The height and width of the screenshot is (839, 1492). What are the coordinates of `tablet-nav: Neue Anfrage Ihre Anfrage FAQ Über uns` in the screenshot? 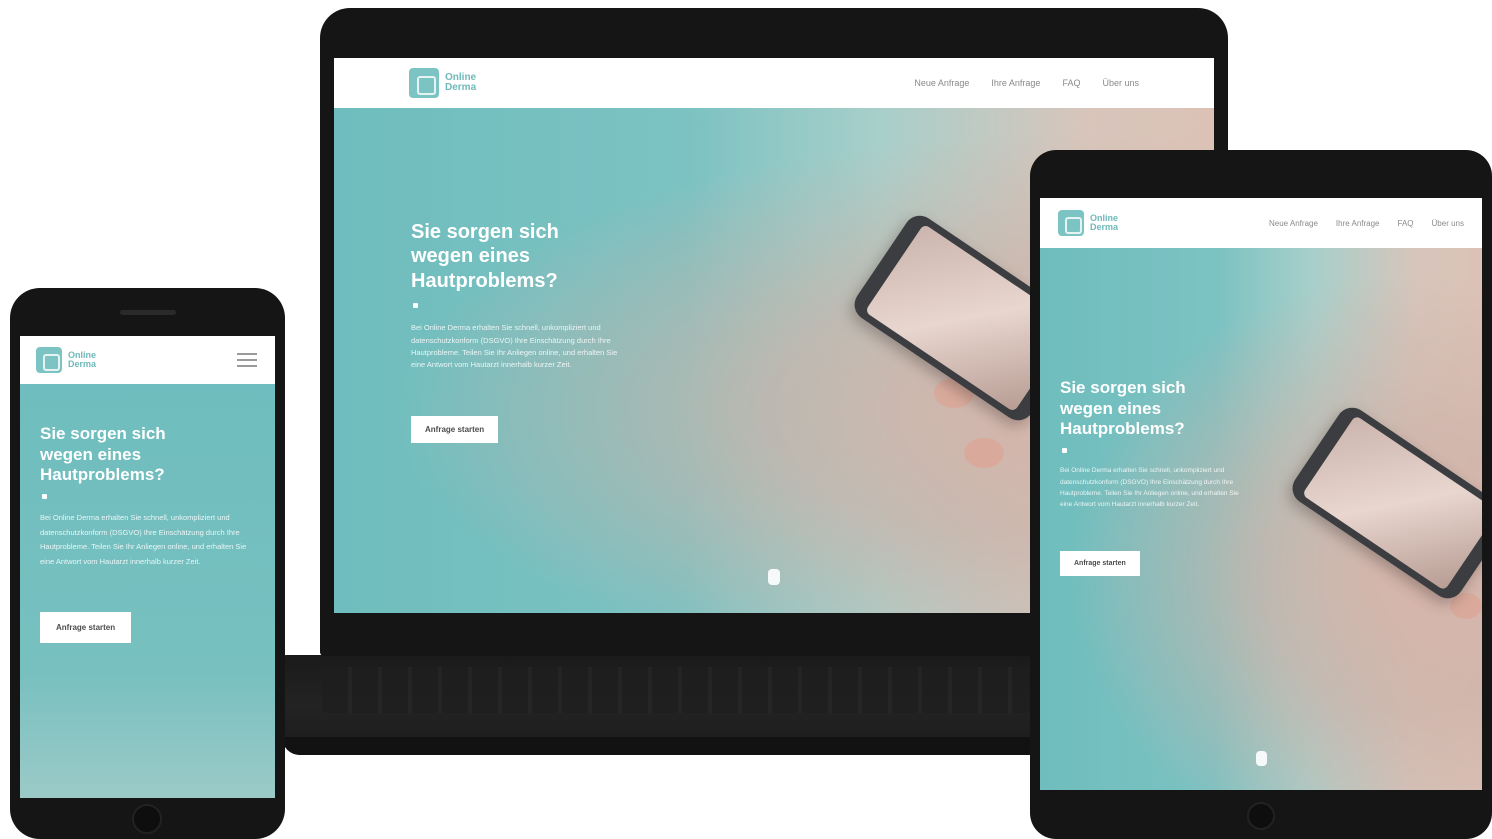 It's located at (1366, 223).